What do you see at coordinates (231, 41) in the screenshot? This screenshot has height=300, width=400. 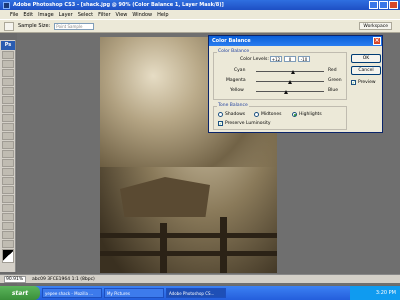 I see `dialog-title: Color Balance` at bounding box center [231, 41].